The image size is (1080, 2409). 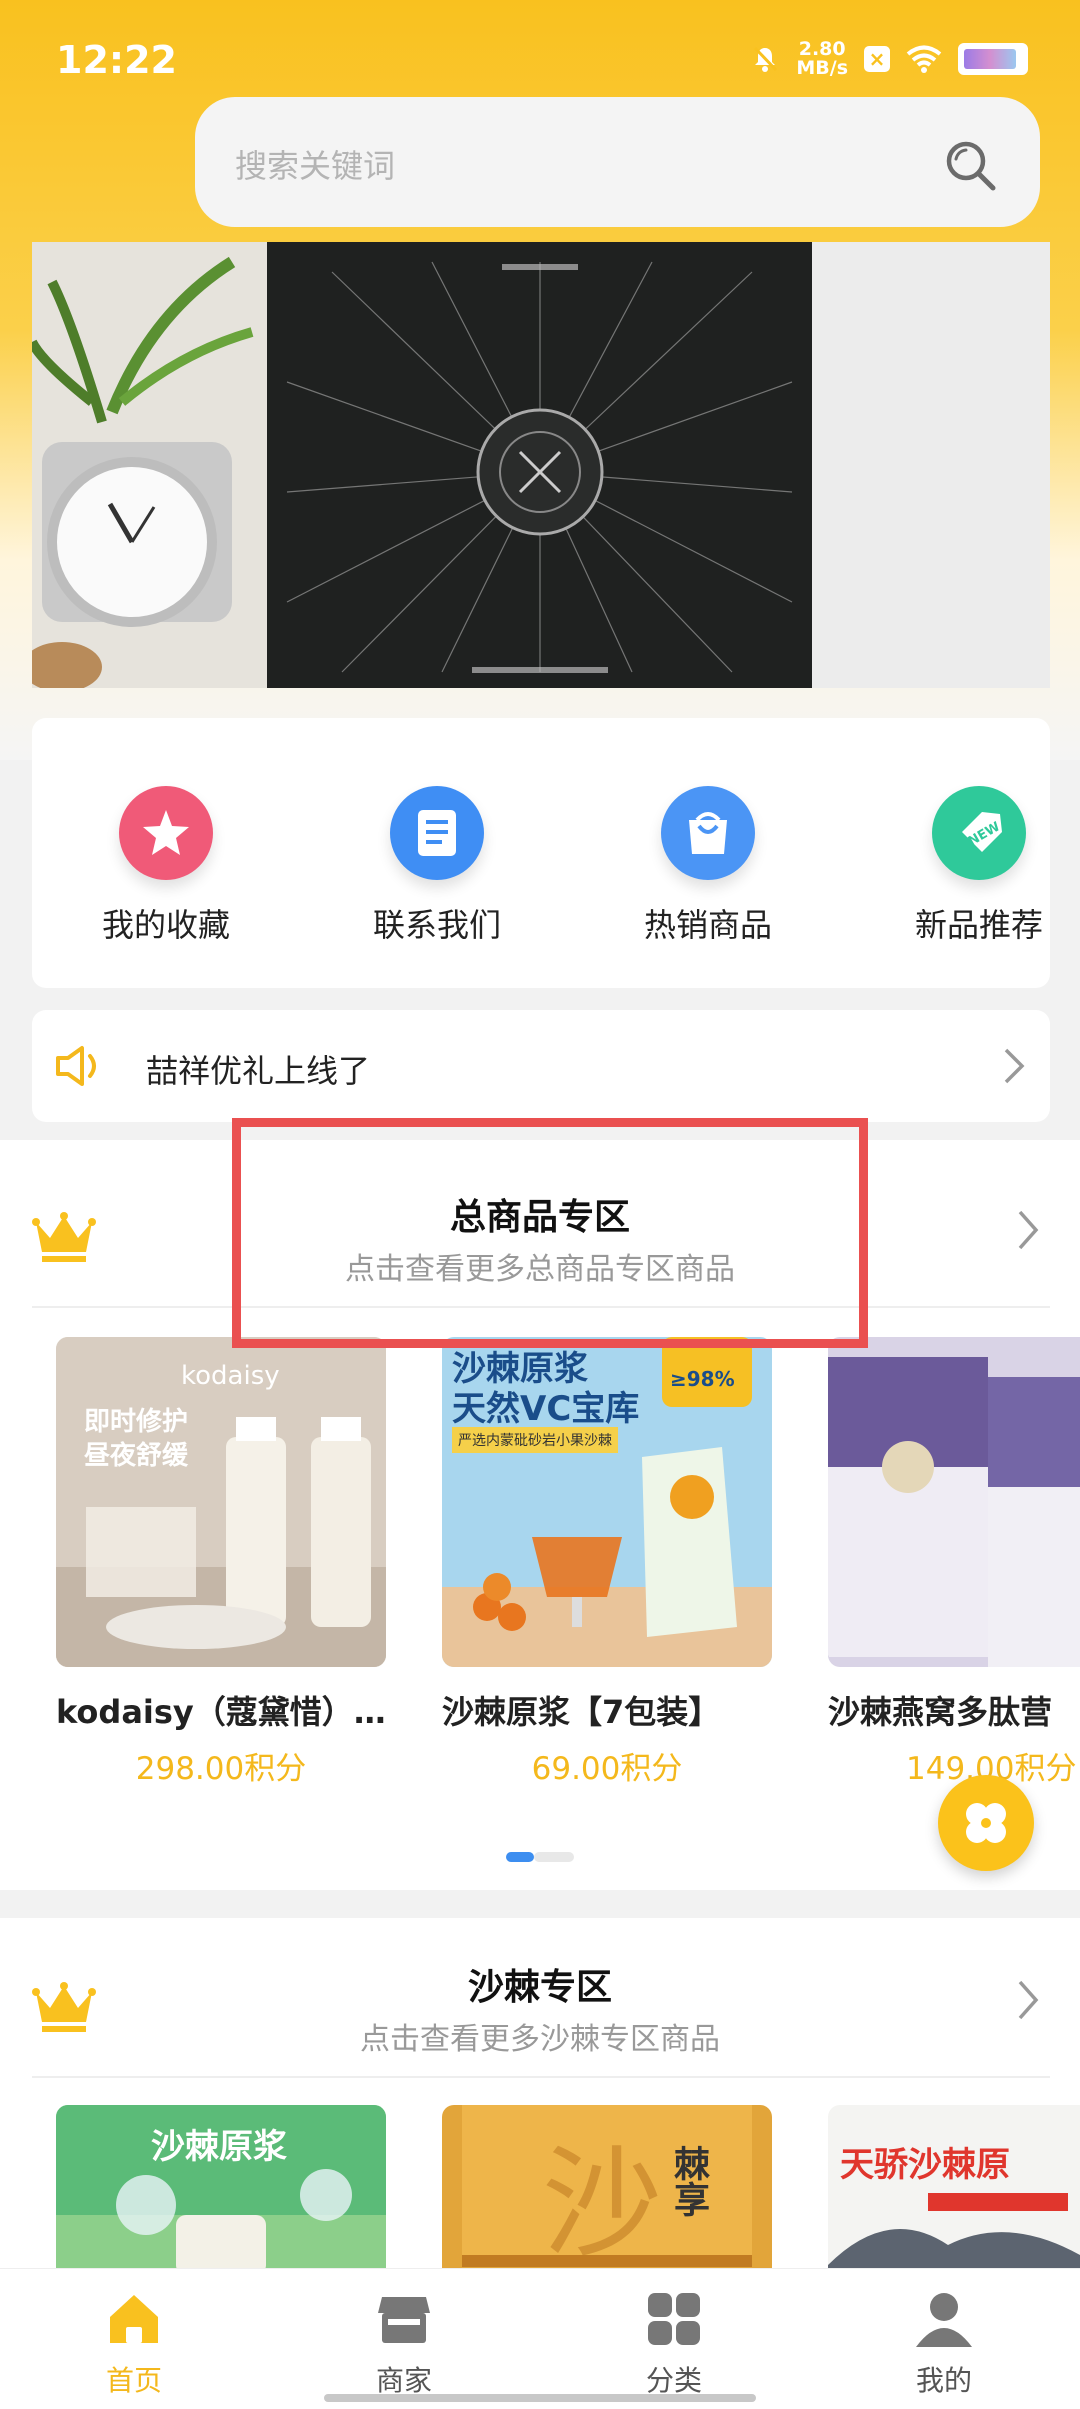 I want to click on notice-bar: 喆祥优礼上线了, so click(x=541, y=1066).